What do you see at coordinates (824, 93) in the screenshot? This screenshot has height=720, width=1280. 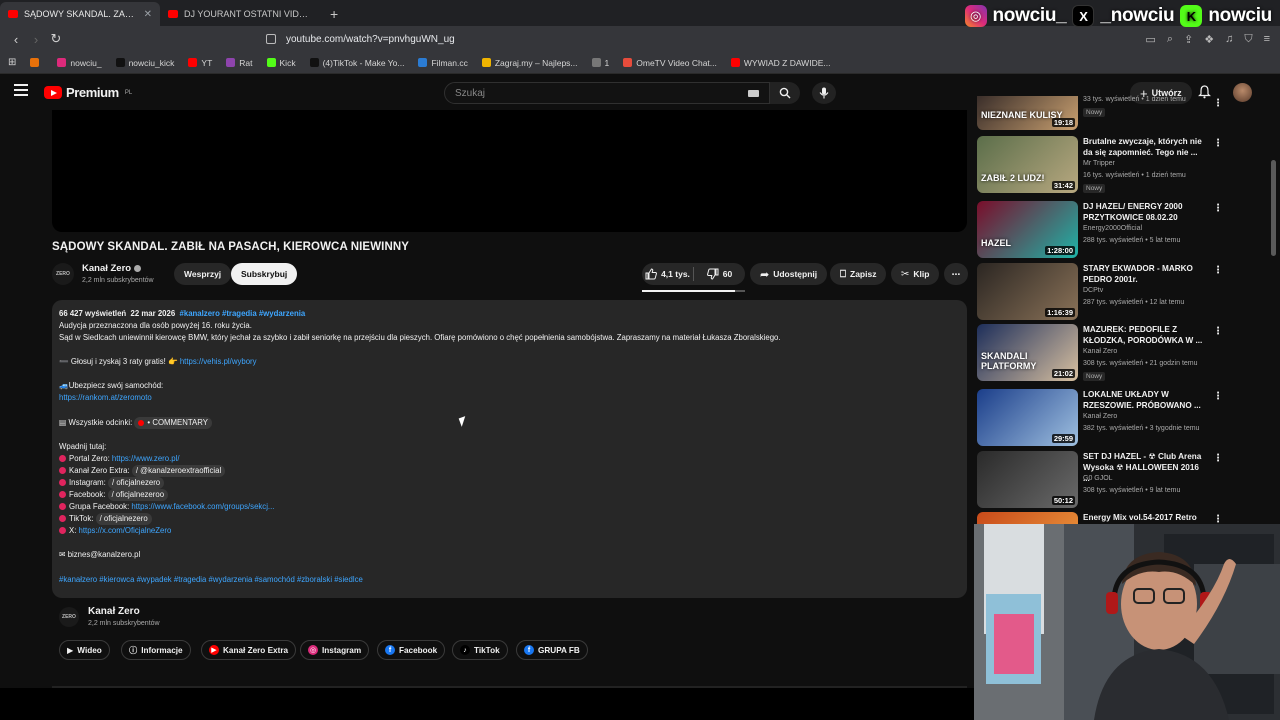 I see `voice-search-button` at bounding box center [824, 93].